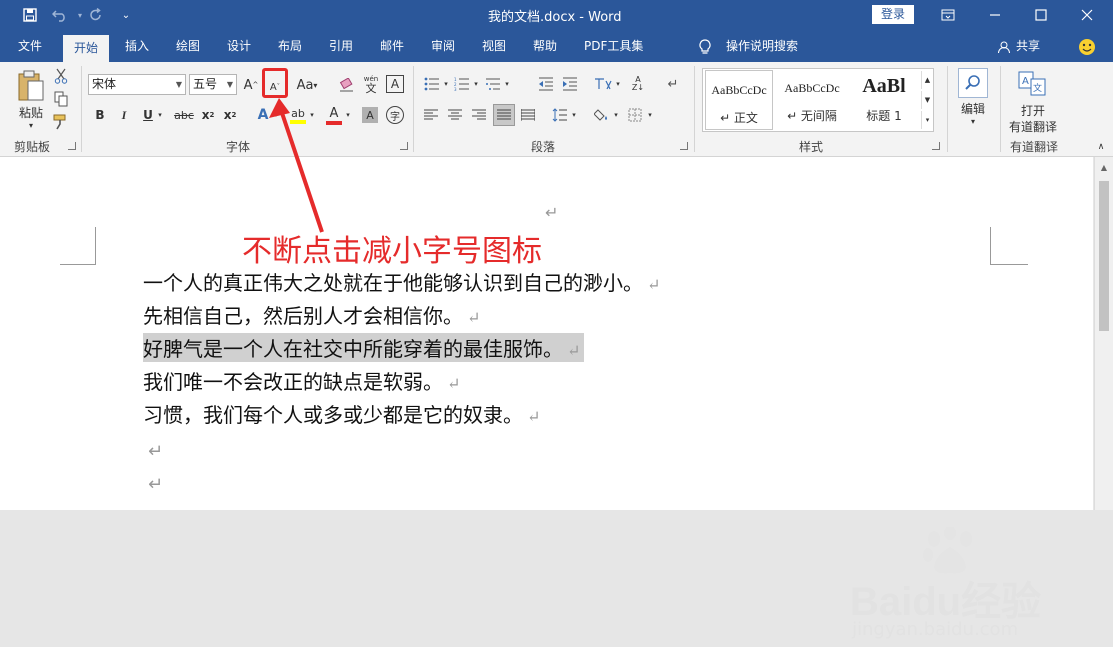 The image size is (1113, 647). What do you see at coordinates (296, 165) in the screenshot?
I see `annotation-arrow` at bounding box center [296, 165].